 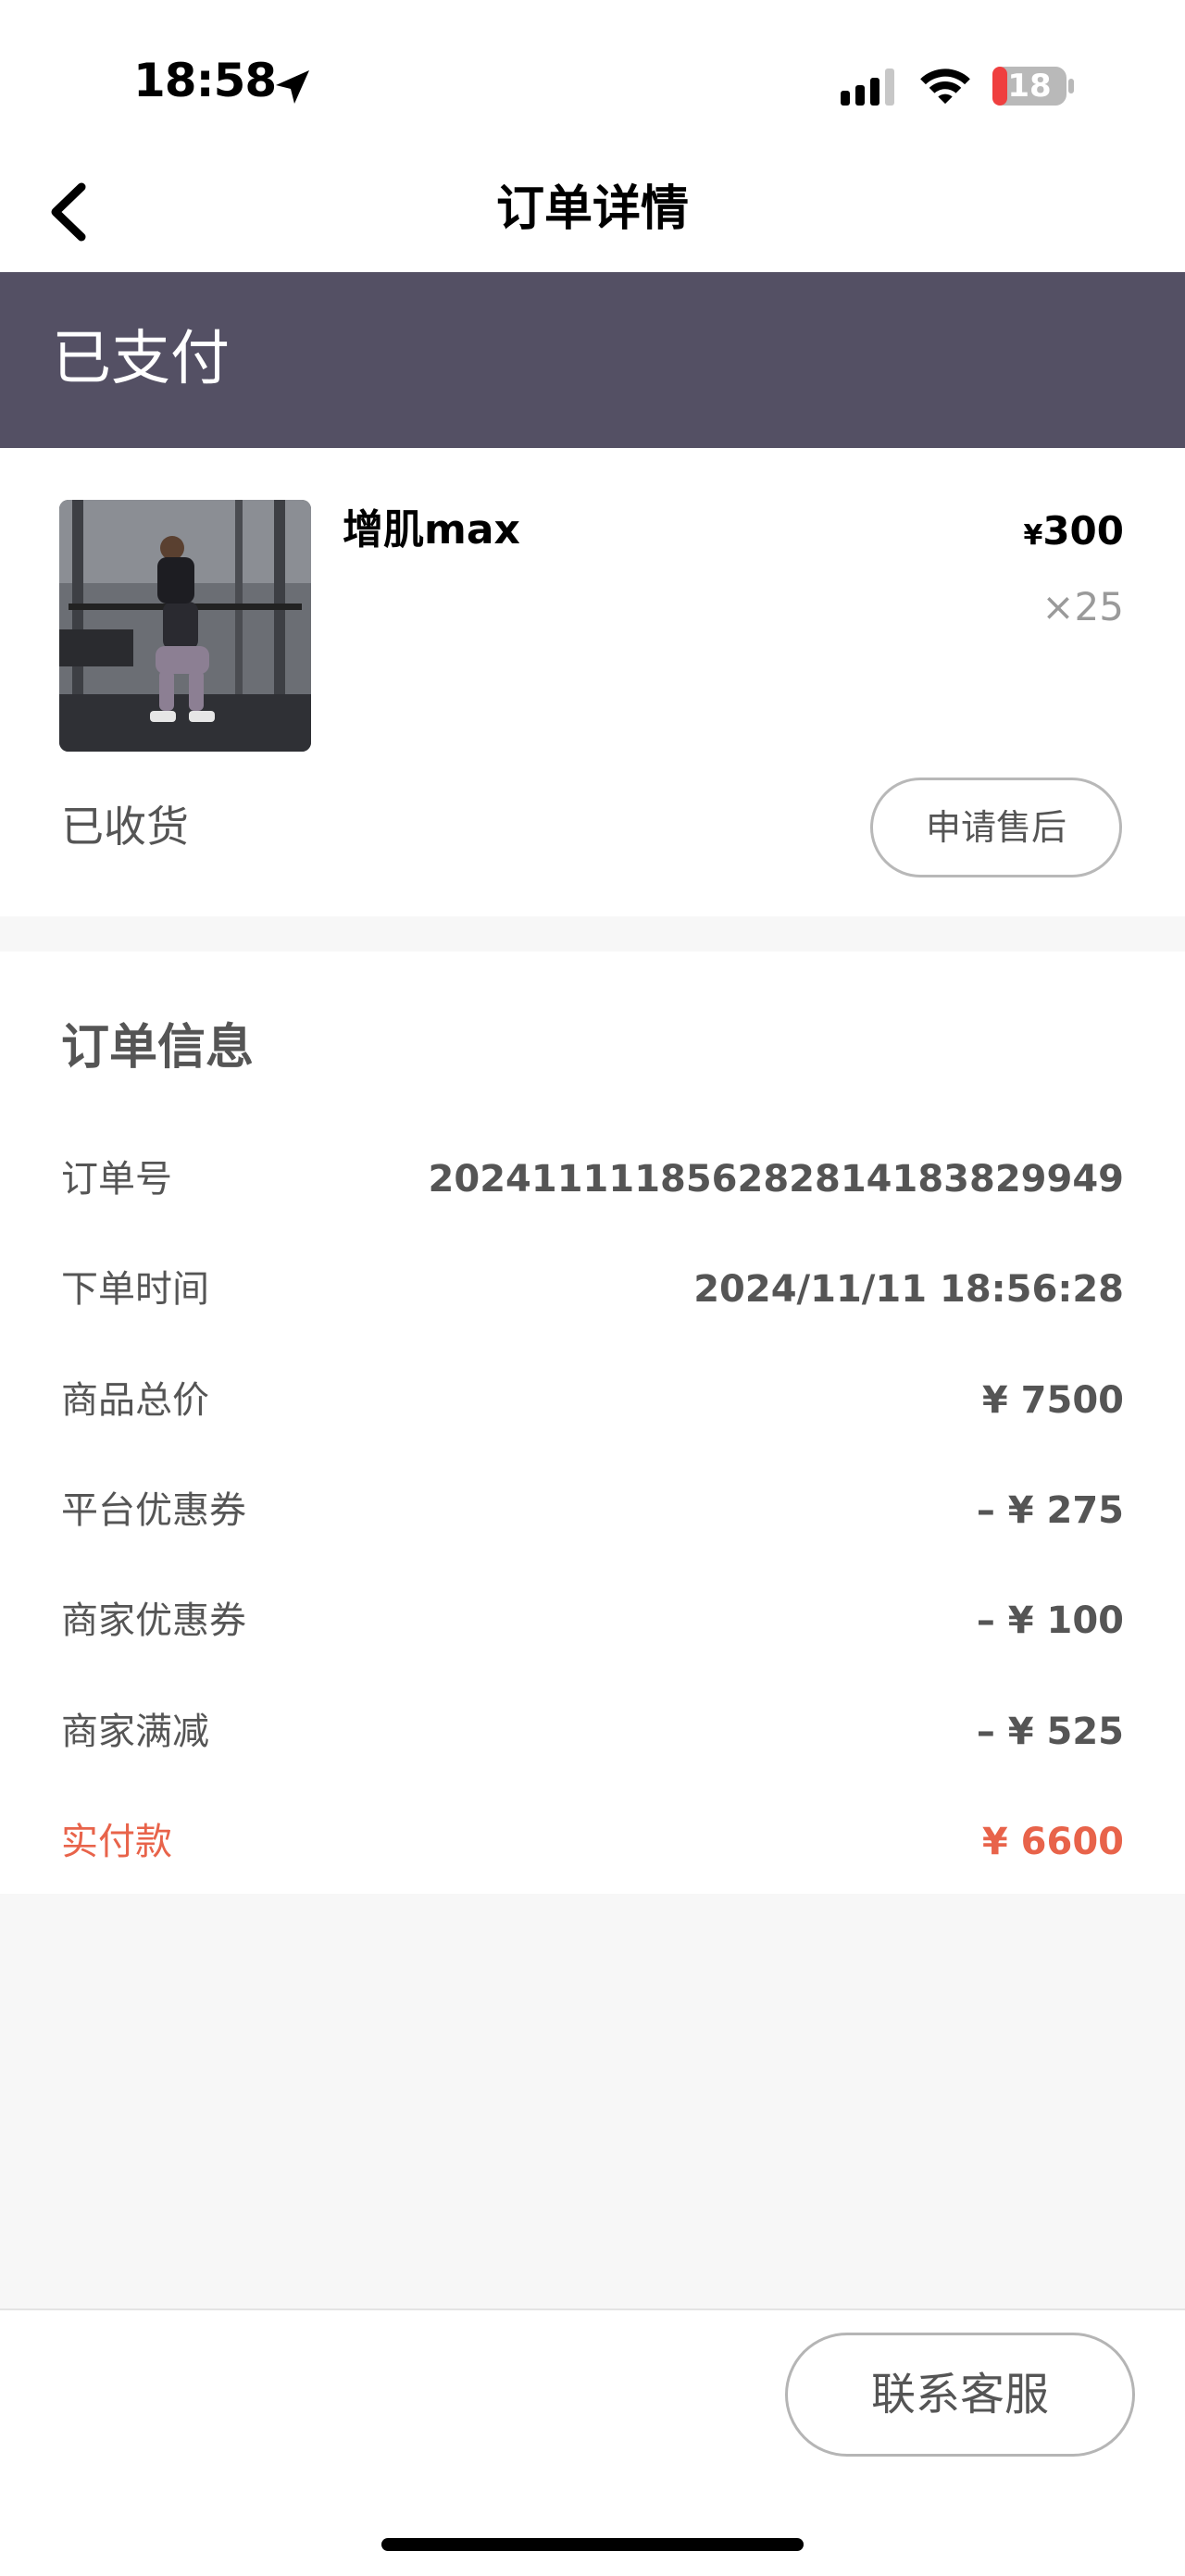 I want to click on page-title: 订单详情, so click(x=592, y=209).